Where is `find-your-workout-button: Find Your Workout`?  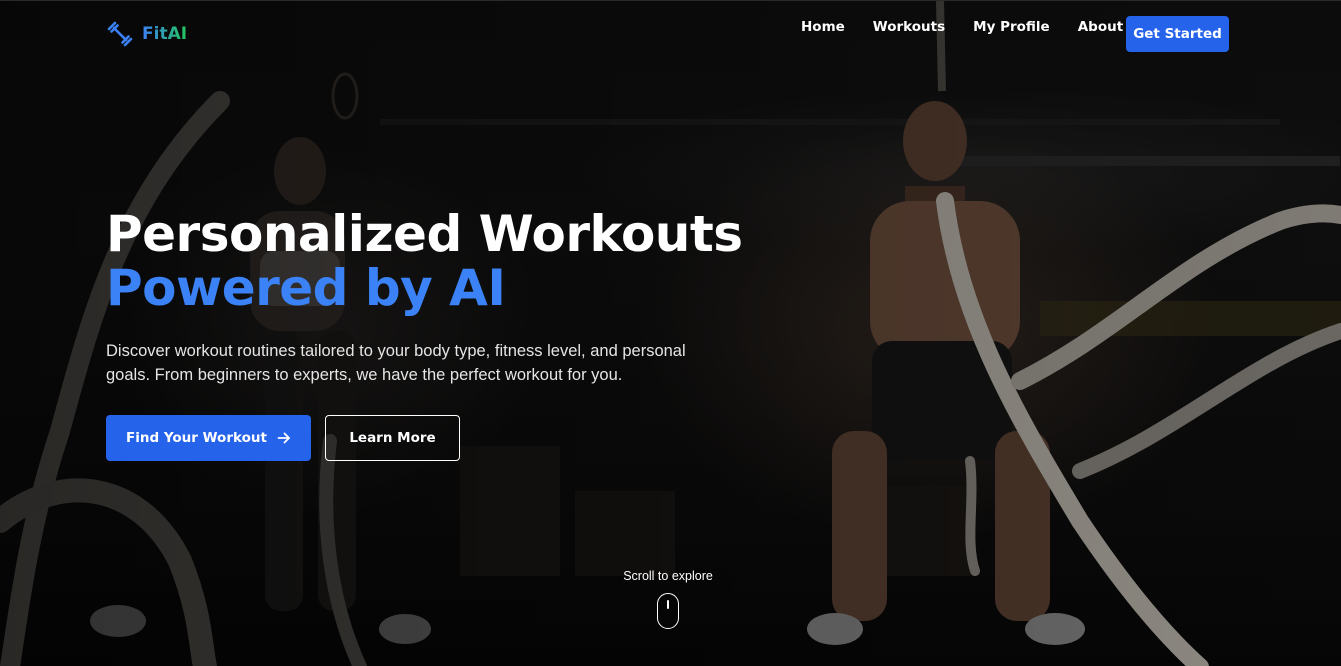 find-your-workout-button: Find Your Workout is located at coordinates (208, 438).